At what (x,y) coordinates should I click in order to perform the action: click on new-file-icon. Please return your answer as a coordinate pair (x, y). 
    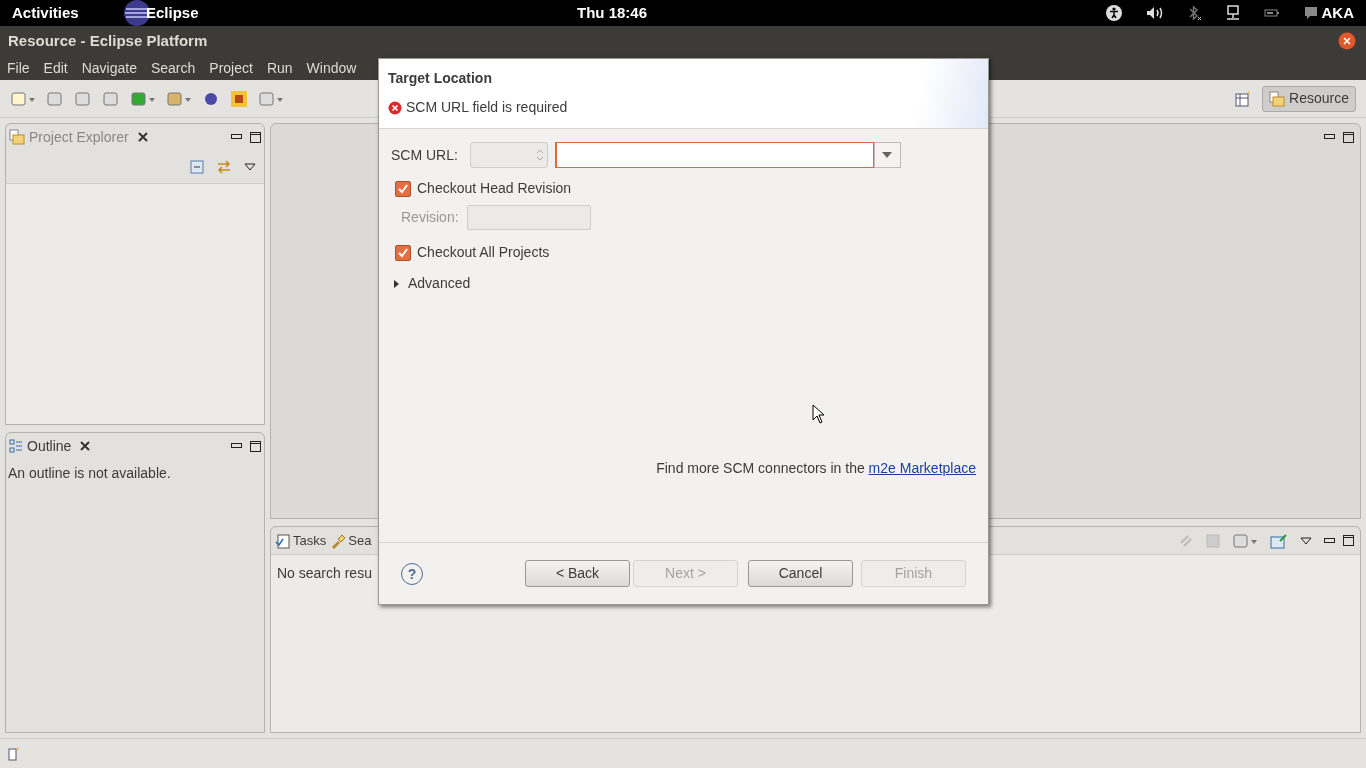
    Looking at the image, I should click on (23, 98).